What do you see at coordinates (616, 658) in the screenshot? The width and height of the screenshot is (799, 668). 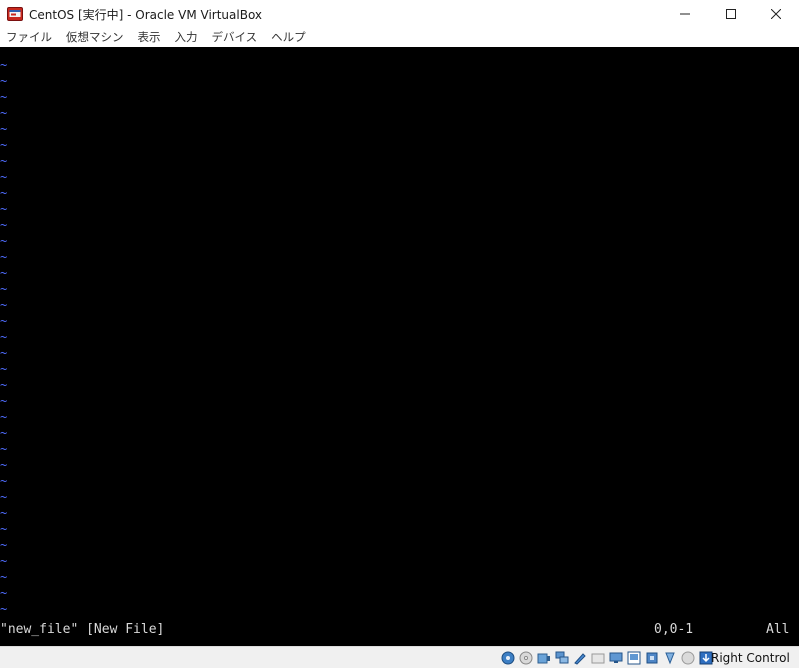 I see `display-icon` at bounding box center [616, 658].